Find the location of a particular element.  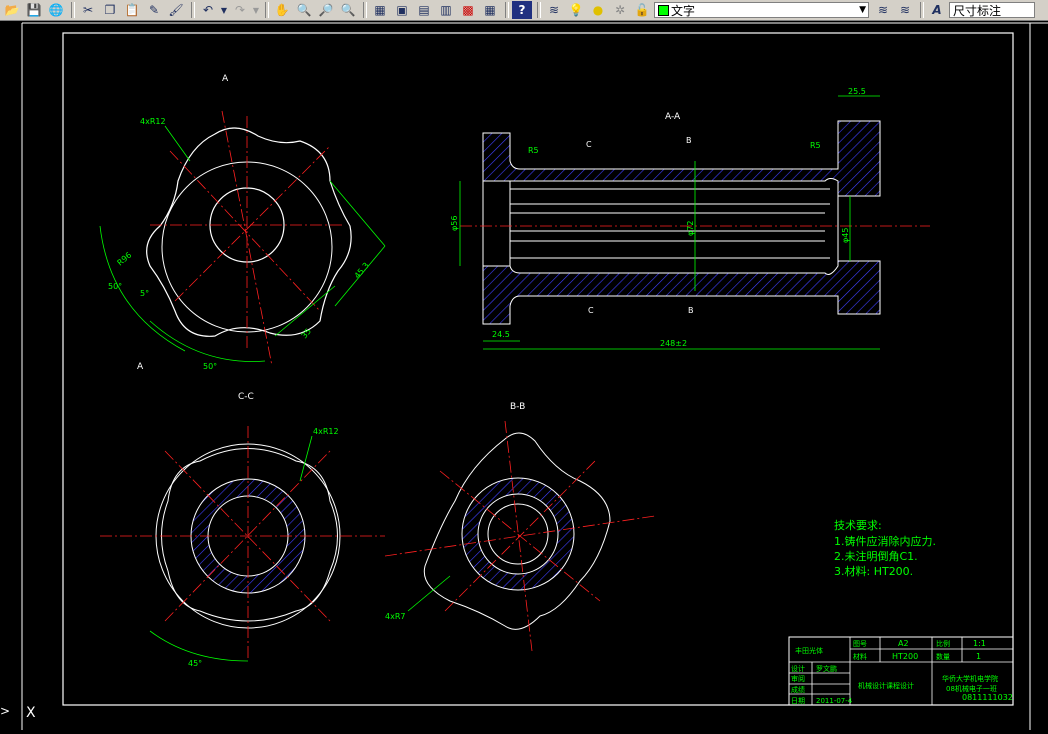

undo-icon: ↶ is located at coordinates (208, 10).